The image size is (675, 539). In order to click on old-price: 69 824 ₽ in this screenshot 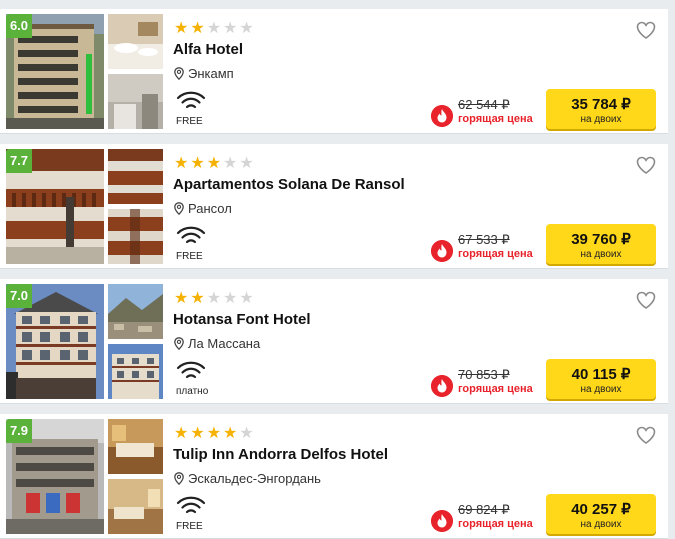, I will do `click(484, 509)`.